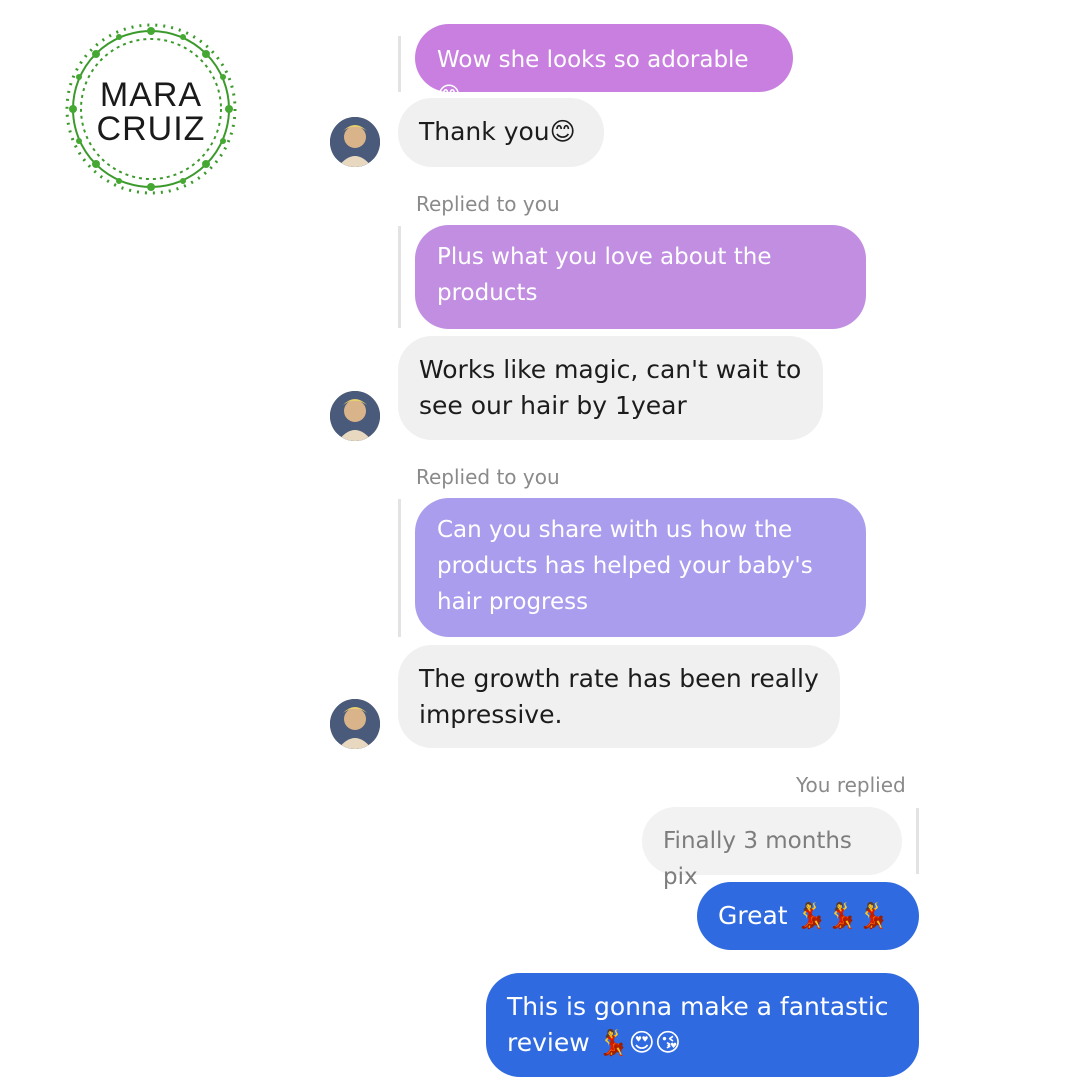 The image size is (1080, 1080). What do you see at coordinates (151, 95) in the screenshot?
I see `brand-name-line1: MARA` at bounding box center [151, 95].